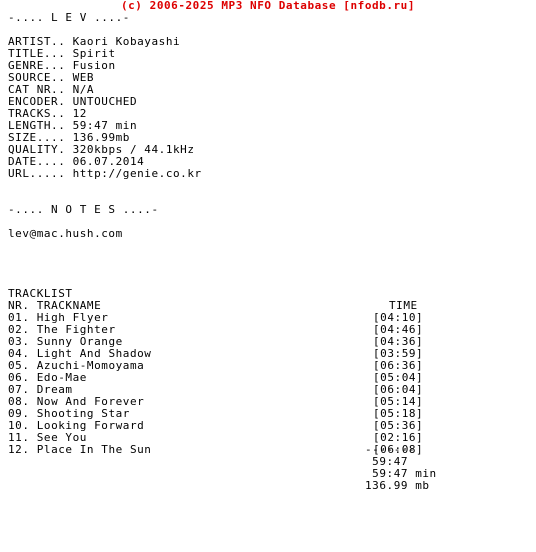 The width and height of the screenshot is (536, 552). What do you see at coordinates (19, 449) in the screenshot?
I see `track-number: 12.` at bounding box center [19, 449].